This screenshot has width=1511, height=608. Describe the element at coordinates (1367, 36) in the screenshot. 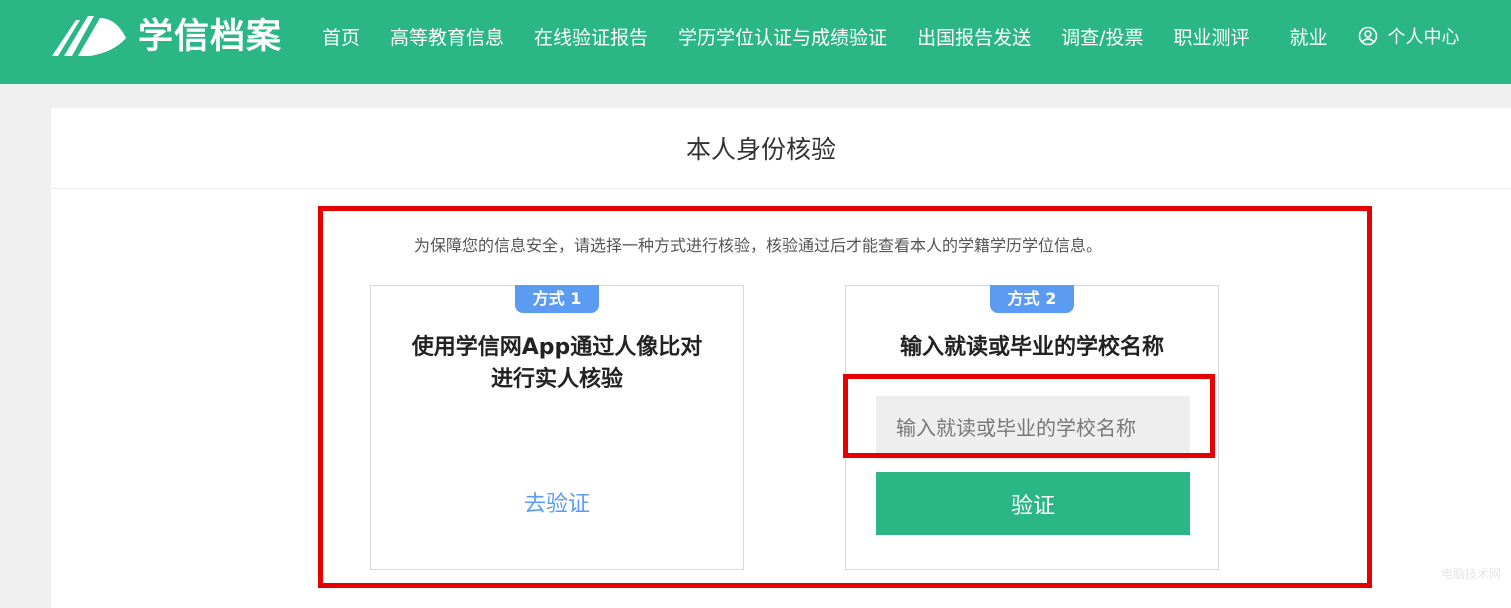

I see `user-circle-icon` at that location.